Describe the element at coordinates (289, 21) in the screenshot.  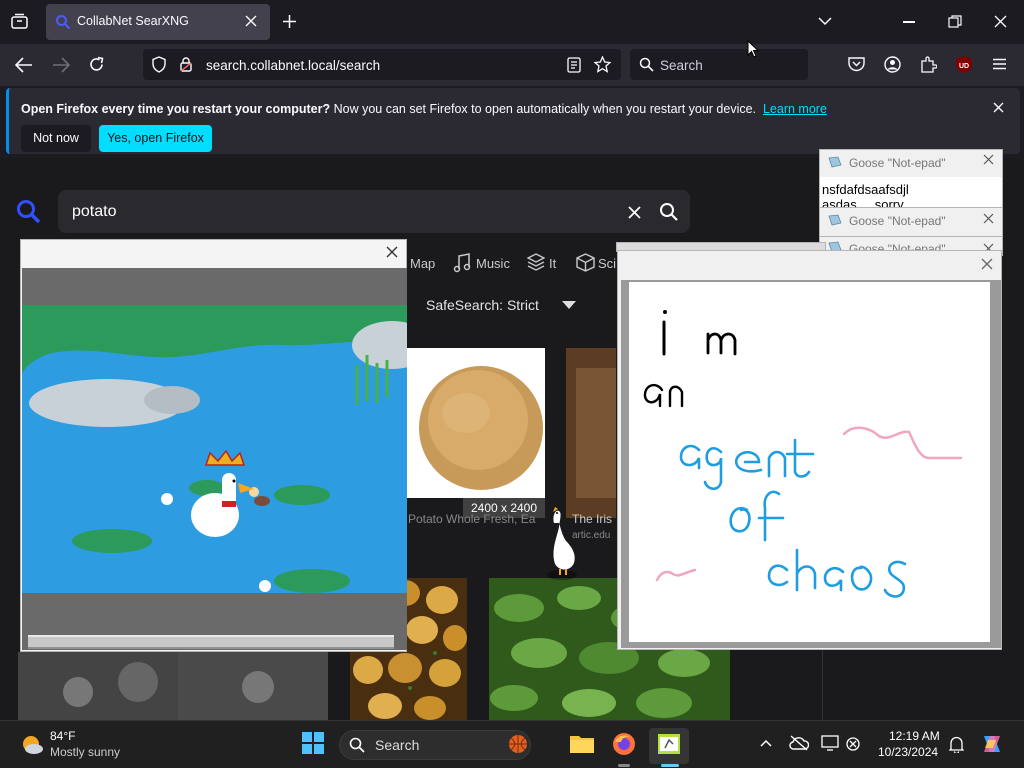
I see `new-tab-icon` at that location.